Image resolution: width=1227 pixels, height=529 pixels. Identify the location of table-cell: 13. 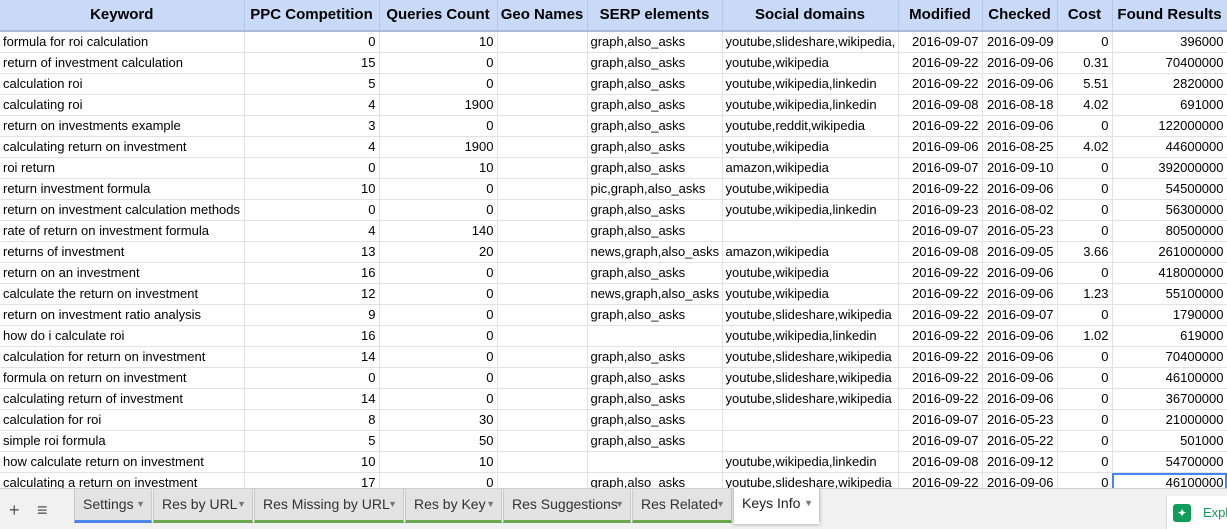
(312, 252).